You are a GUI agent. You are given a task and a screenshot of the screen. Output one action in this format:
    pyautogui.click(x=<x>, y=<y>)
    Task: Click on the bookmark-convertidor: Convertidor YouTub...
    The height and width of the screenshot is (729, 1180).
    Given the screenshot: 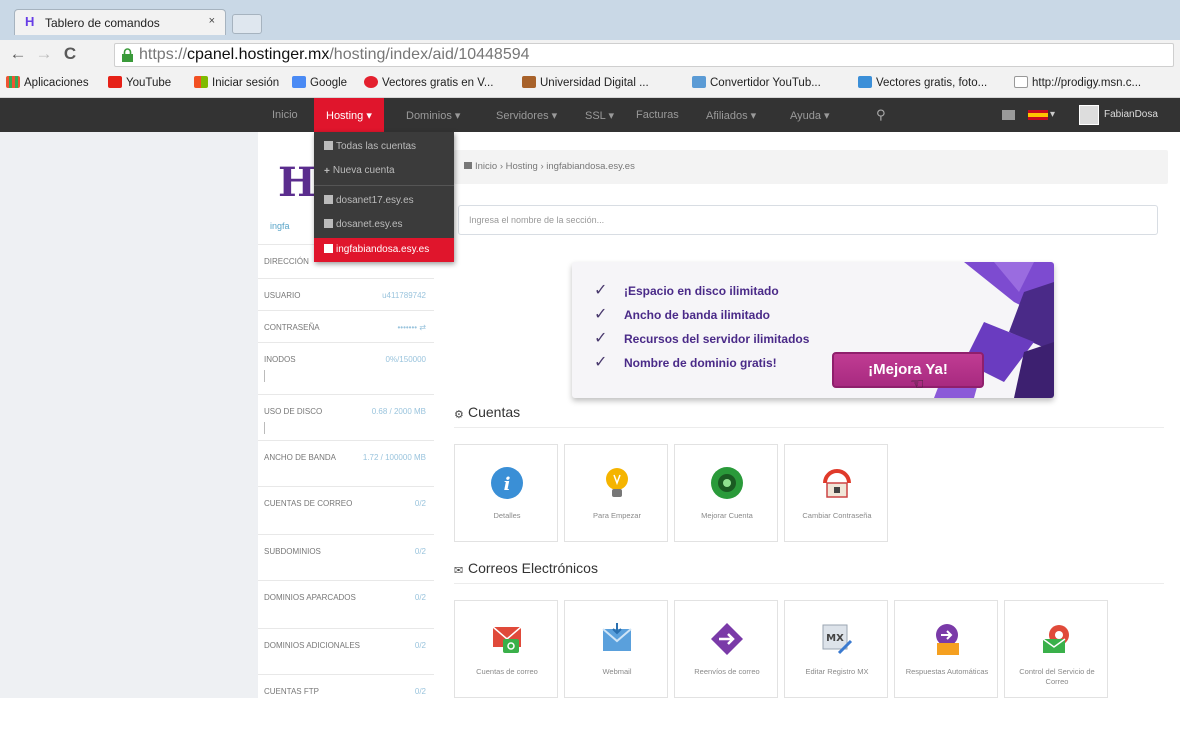 What is the action you would take?
    pyautogui.click(x=756, y=82)
    